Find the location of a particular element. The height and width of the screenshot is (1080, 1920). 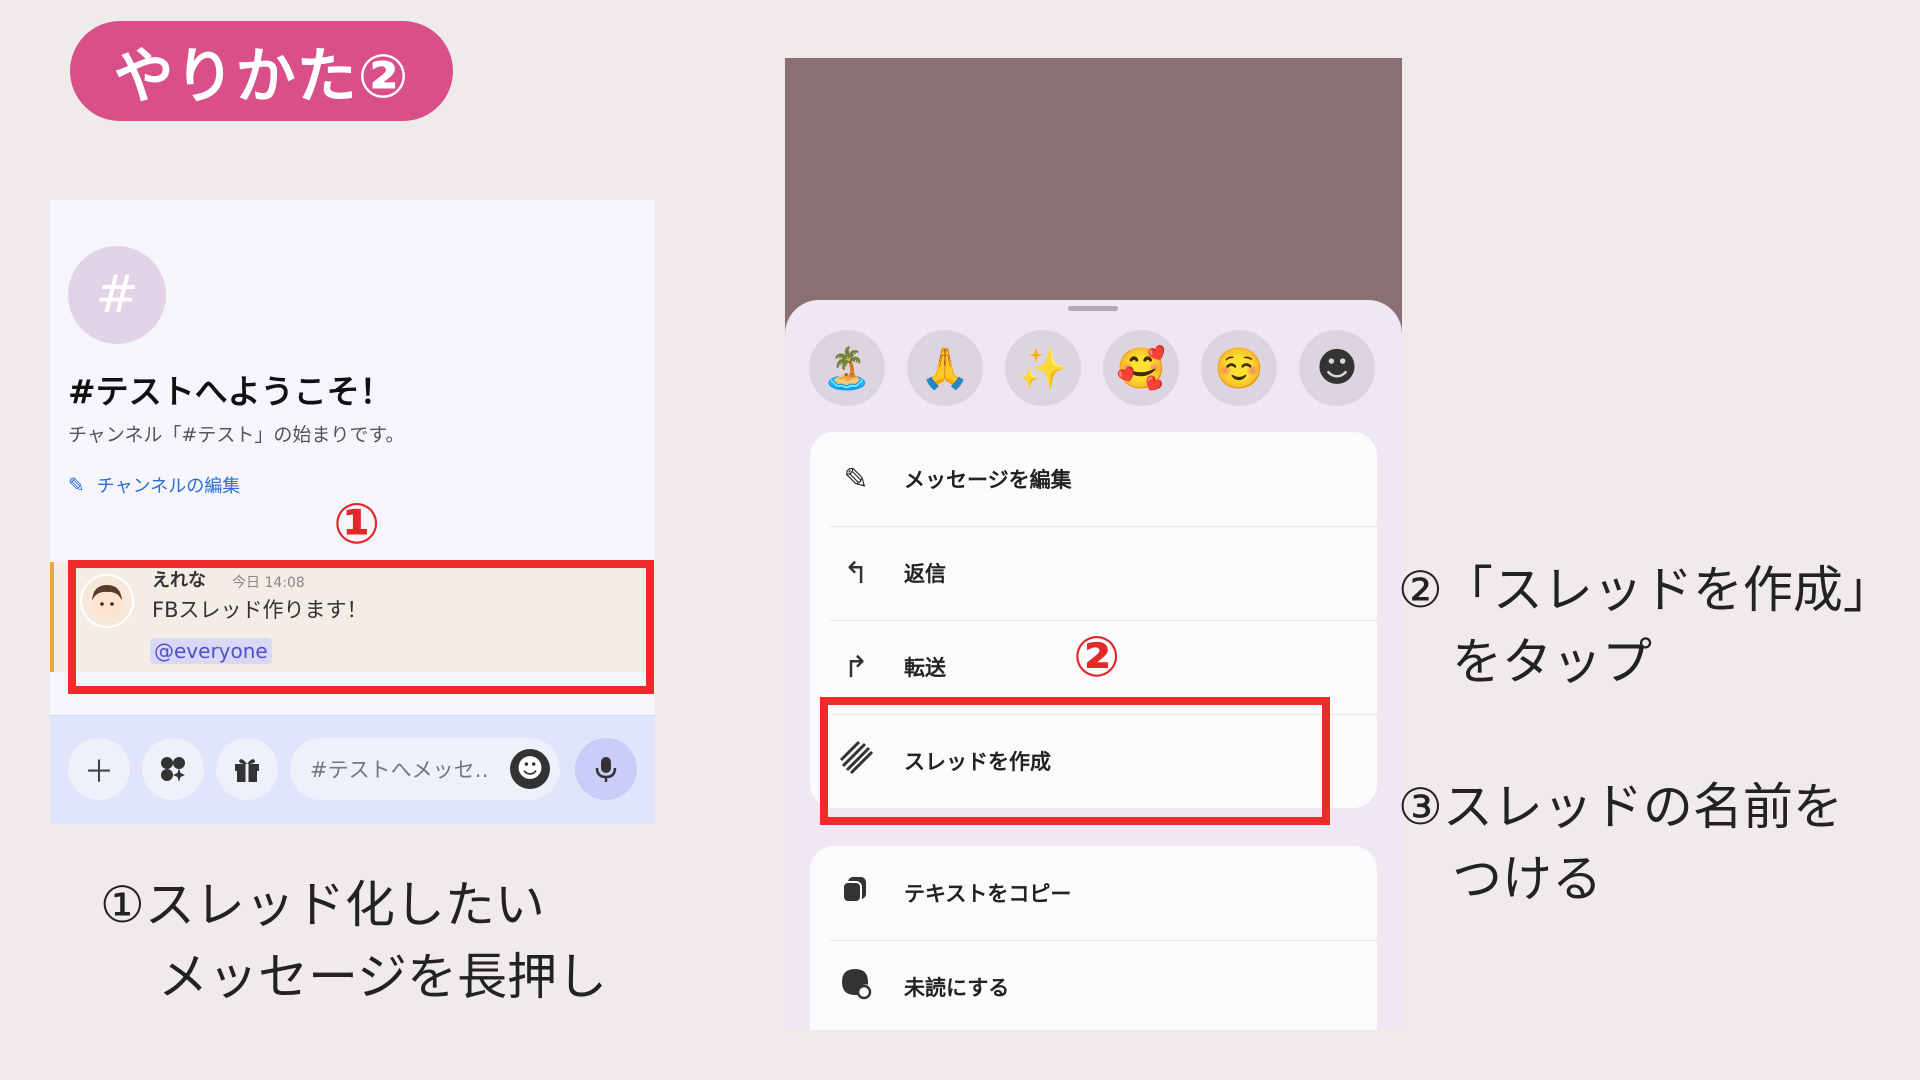

hash-icon: # is located at coordinates (117, 295).